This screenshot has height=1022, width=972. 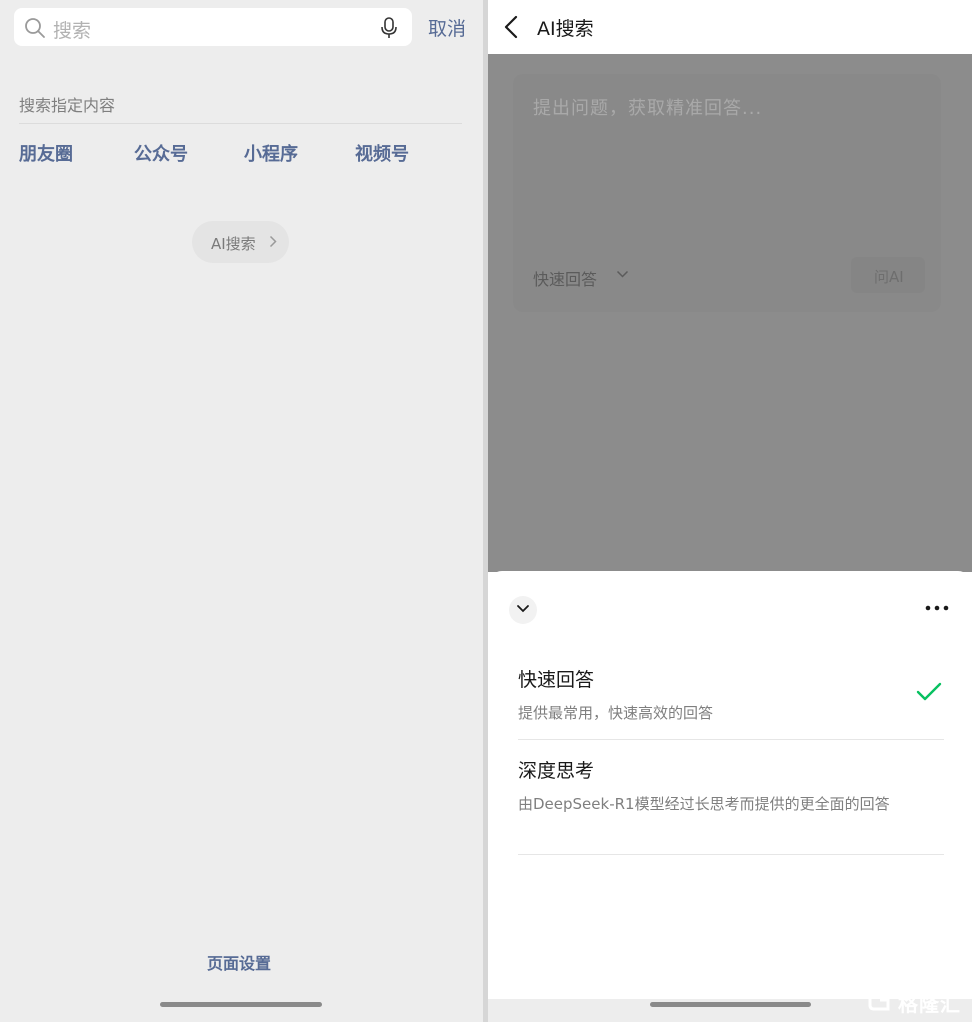 I want to click on ask-ai-button: 问AI, so click(x=888, y=275).